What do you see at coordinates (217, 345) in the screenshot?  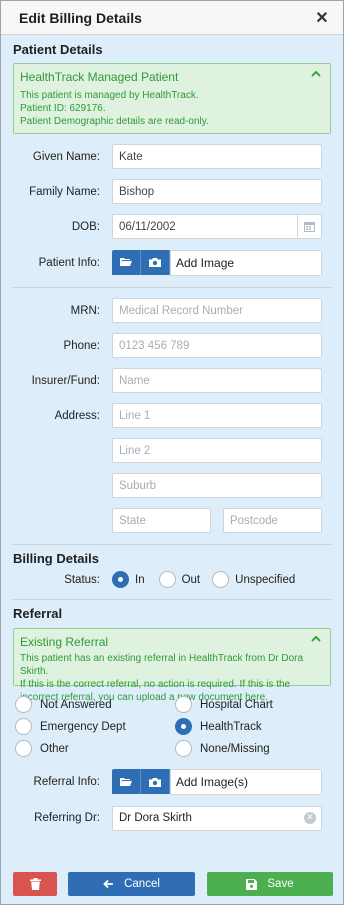 I see `phone-input: 0123 456 789` at bounding box center [217, 345].